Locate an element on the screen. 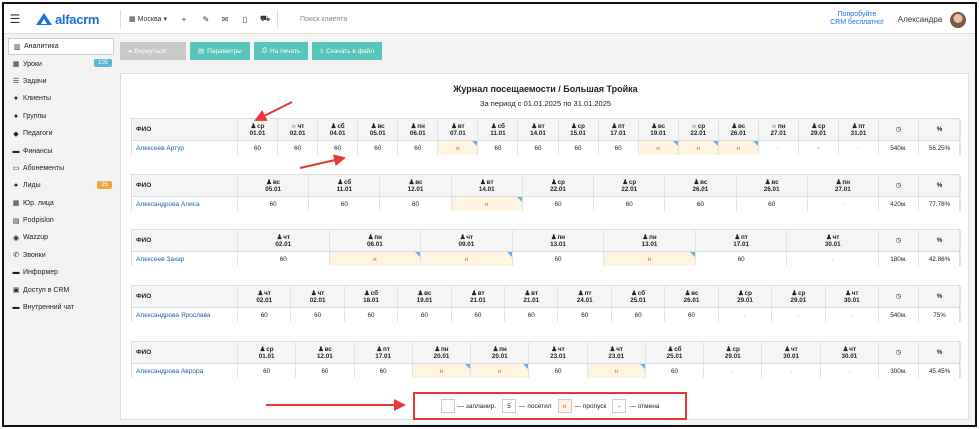 The height and width of the screenshot is (429, 979). mail-icon: ✉ is located at coordinates (225, 19).